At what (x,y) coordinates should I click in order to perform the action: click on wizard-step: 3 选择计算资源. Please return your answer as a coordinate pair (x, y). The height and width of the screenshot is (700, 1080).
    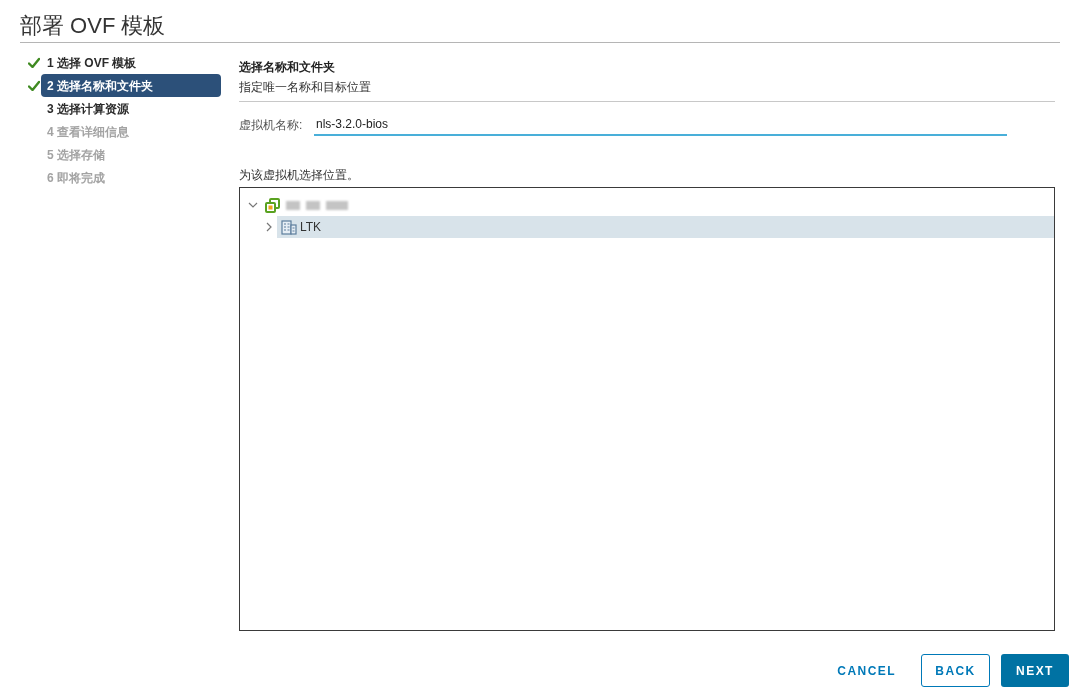
    Looking at the image, I should click on (131, 108).